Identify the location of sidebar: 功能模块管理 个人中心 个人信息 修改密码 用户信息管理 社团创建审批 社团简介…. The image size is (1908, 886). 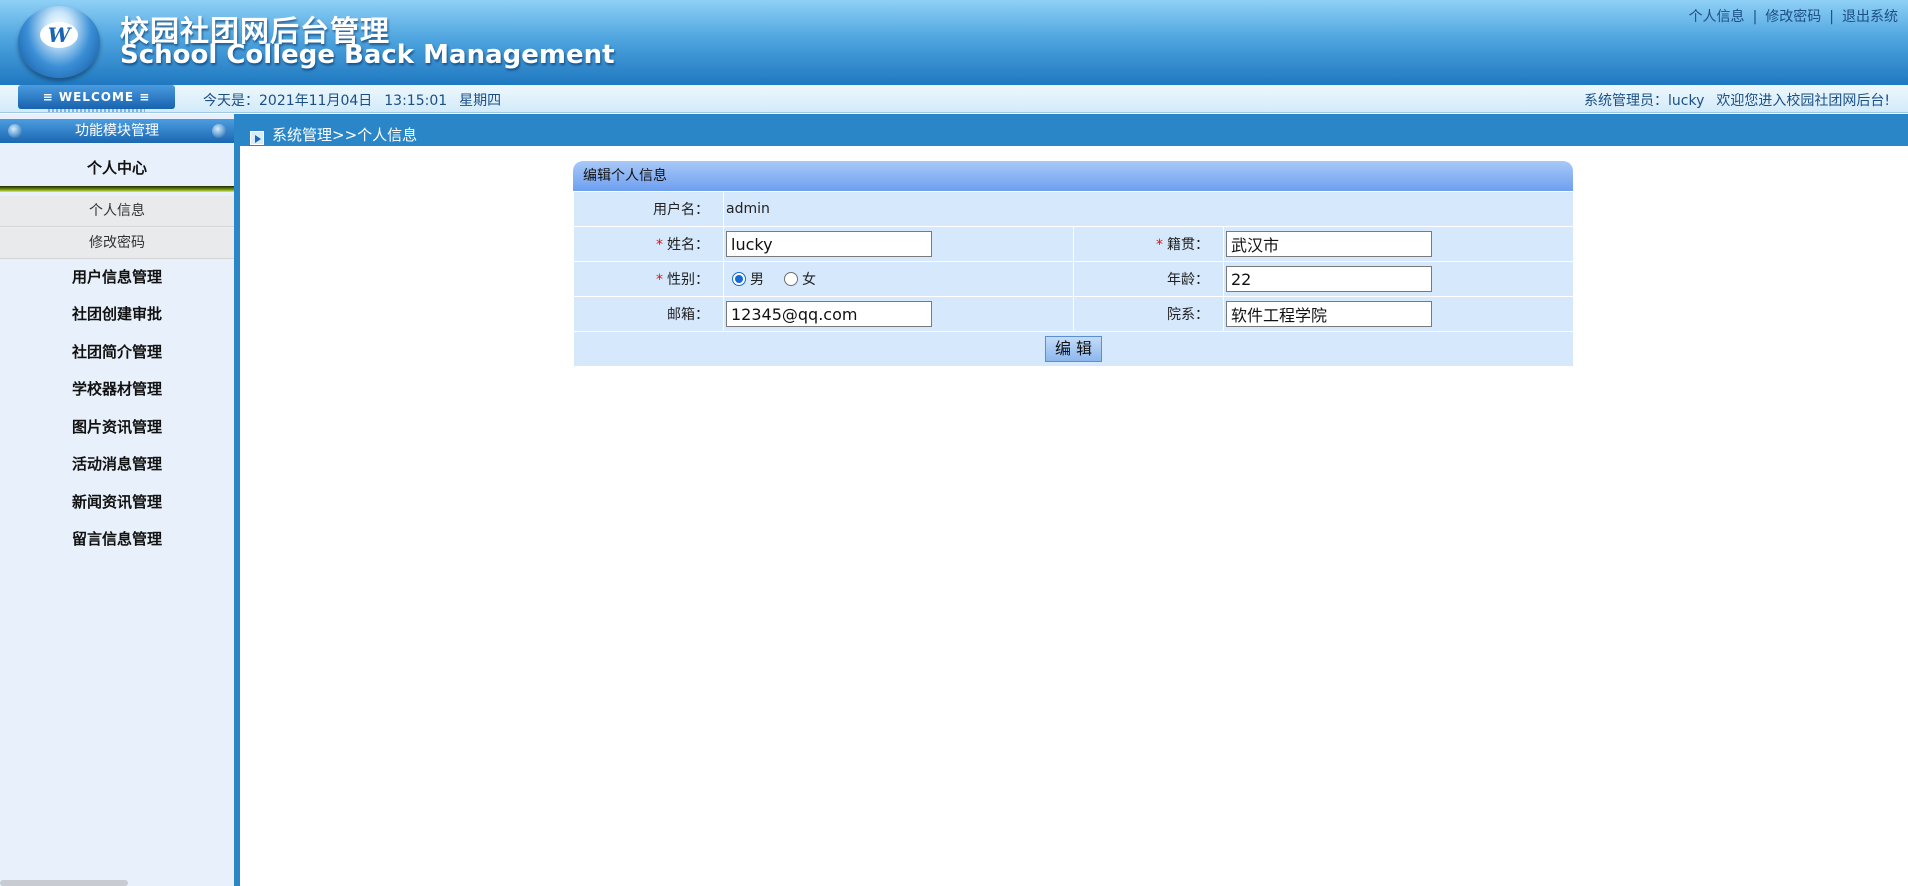
(117, 500).